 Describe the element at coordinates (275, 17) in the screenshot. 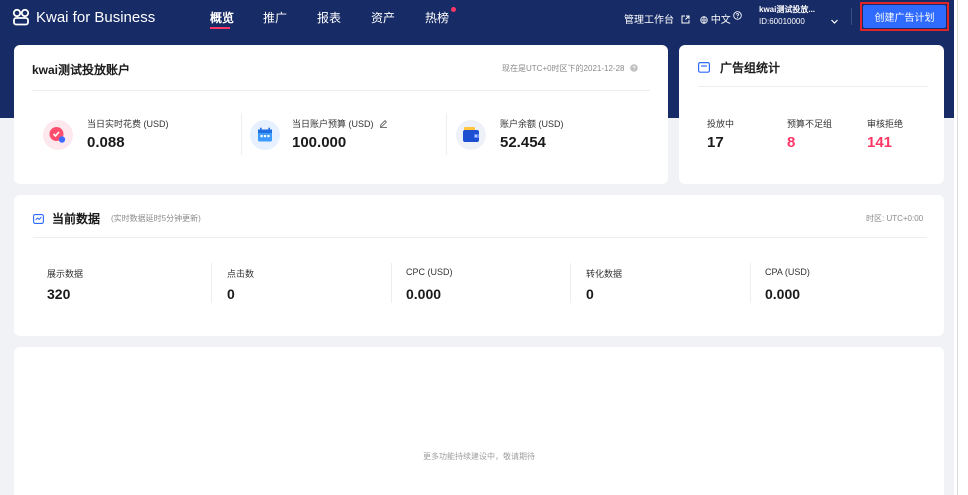

I see `nav-tab-promotion: 推广` at that location.